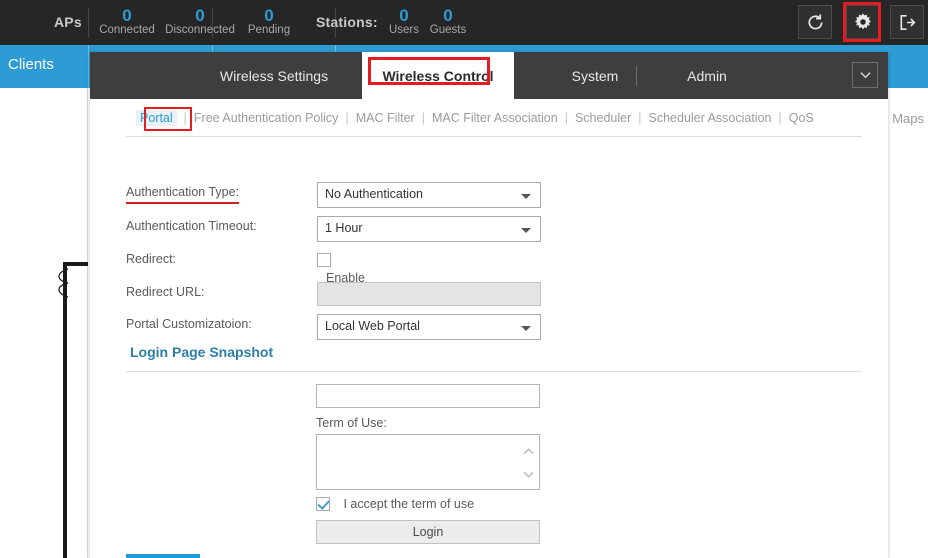 This screenshot has height=558, width=928. Describe the element at coordinates (372, 326) in the screenshot. I see `portal-customization-value: Local Web Portal` at that location.